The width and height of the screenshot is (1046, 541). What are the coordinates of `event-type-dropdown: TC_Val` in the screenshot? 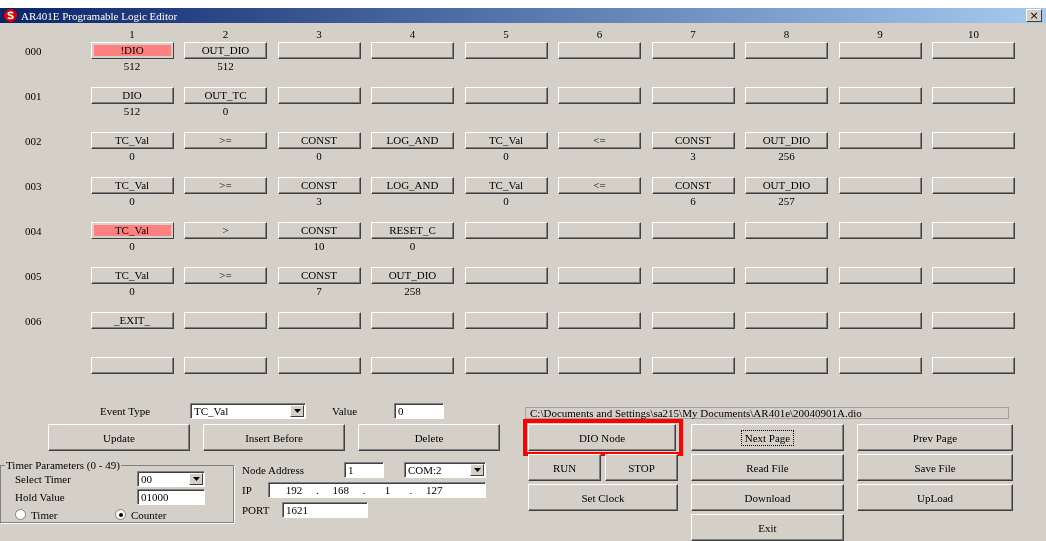 It's located at (248, 411).